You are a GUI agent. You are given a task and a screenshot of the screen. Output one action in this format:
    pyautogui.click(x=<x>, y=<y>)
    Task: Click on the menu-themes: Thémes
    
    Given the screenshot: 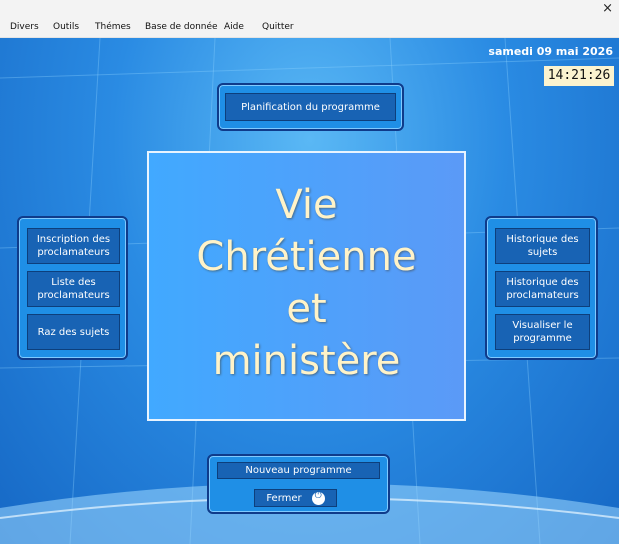 What is the action you would take?
    pyautogui.click(x=113, y=27)
    